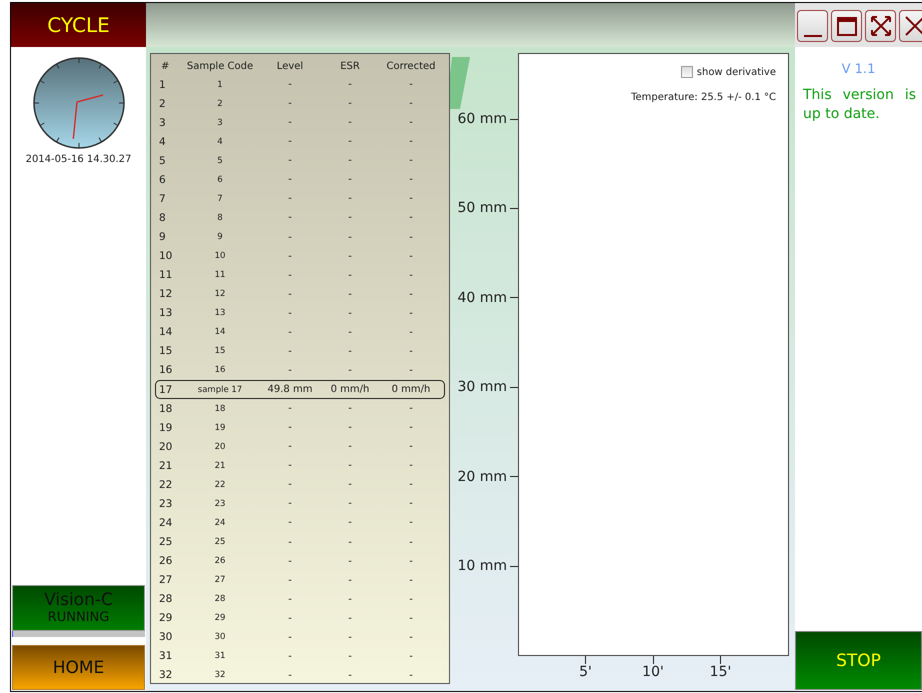  What do you see at coordinates (162, 180) in the screenshot?
I see `table-cell-text: 6` at bounding box center [162, 180].